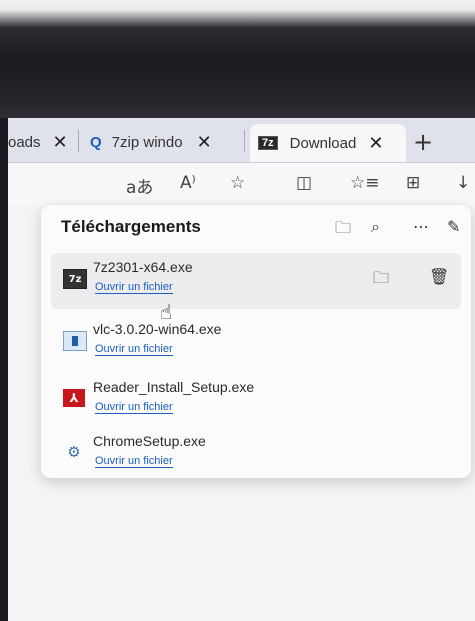  What do you see at coordinates (439, 276) in the screenshot?
I see `trash-icon: 🗑` at bounding box center [439, 276].